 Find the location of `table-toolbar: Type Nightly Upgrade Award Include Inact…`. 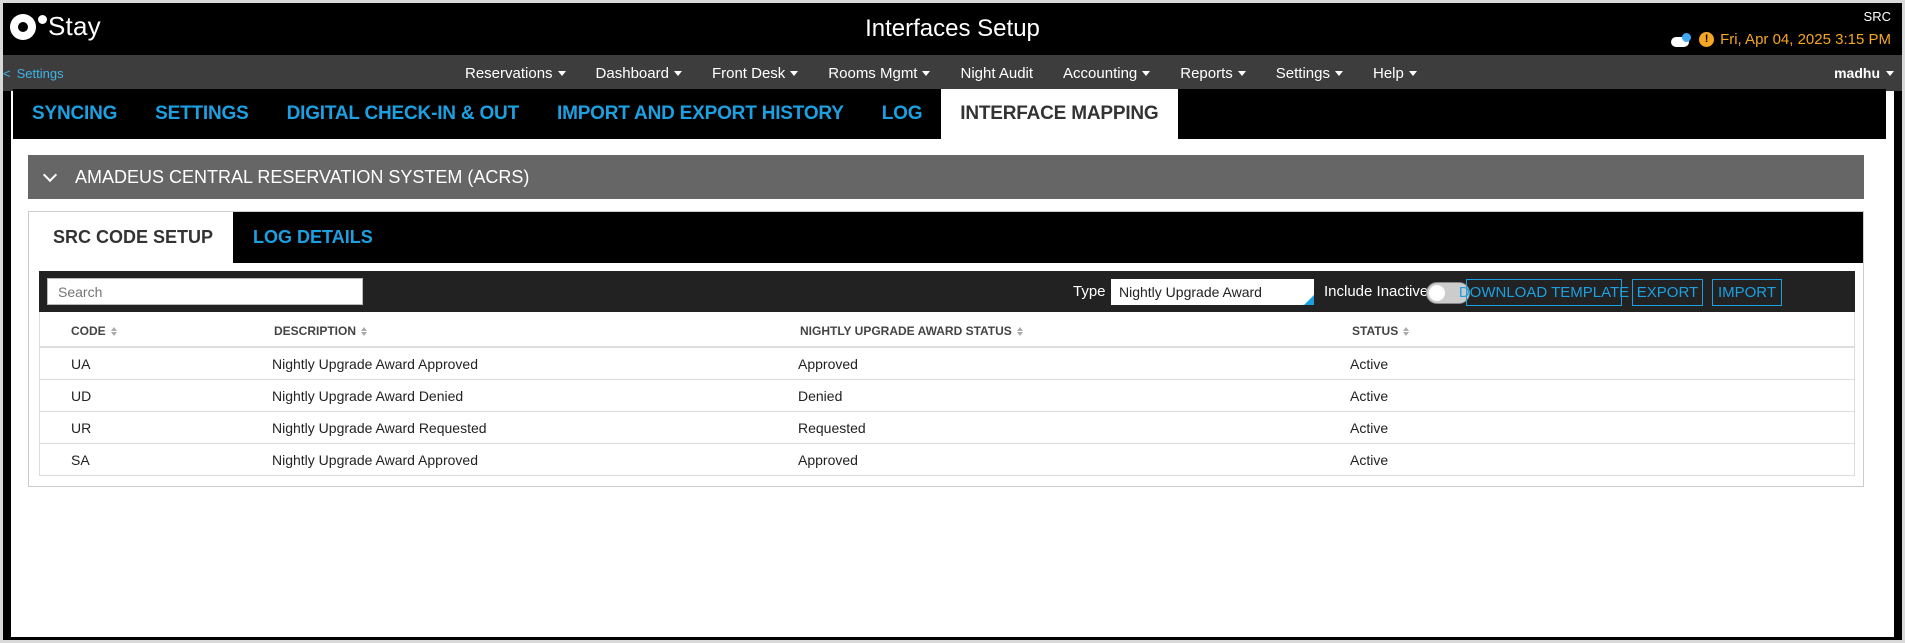

table-toolbar: Type Nightly Upgrade Award Include Inact… is located at coordinates (947, 291).